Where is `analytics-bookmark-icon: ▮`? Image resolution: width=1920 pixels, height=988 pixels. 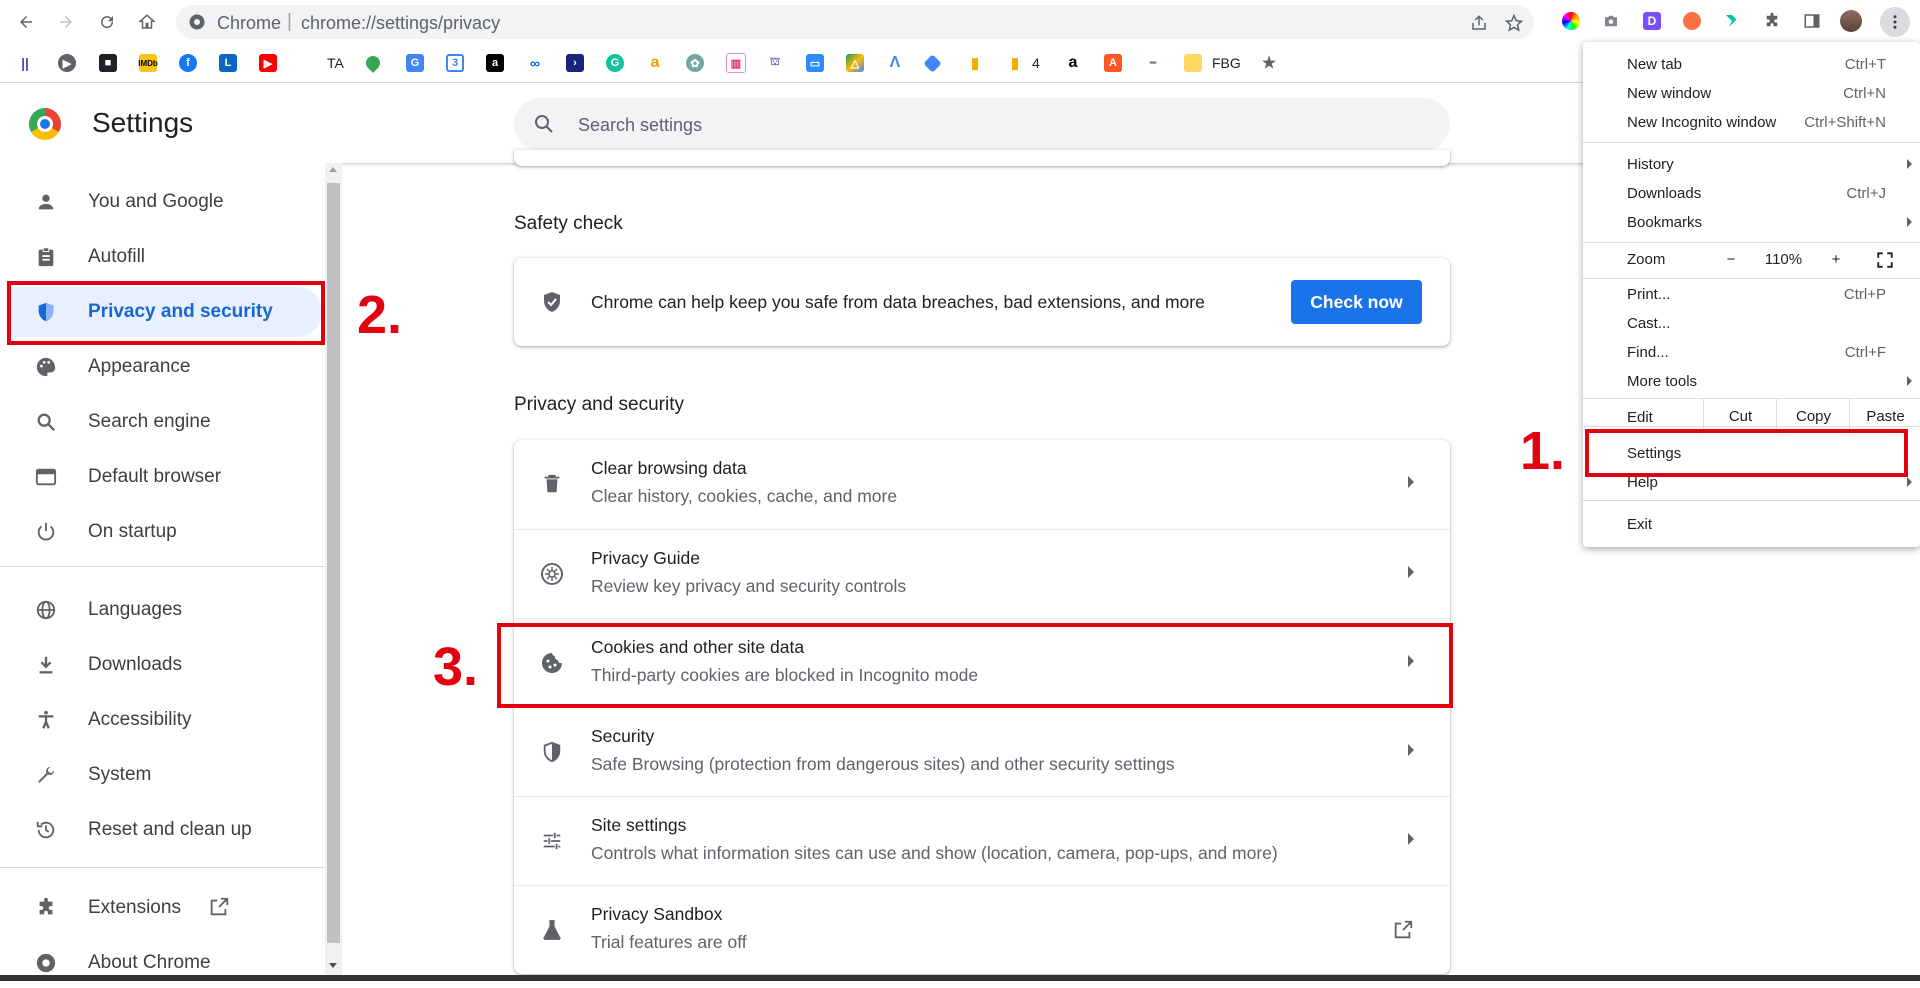
analytics-bookmark-icon: ▮ is located at coordinates (975, 63).